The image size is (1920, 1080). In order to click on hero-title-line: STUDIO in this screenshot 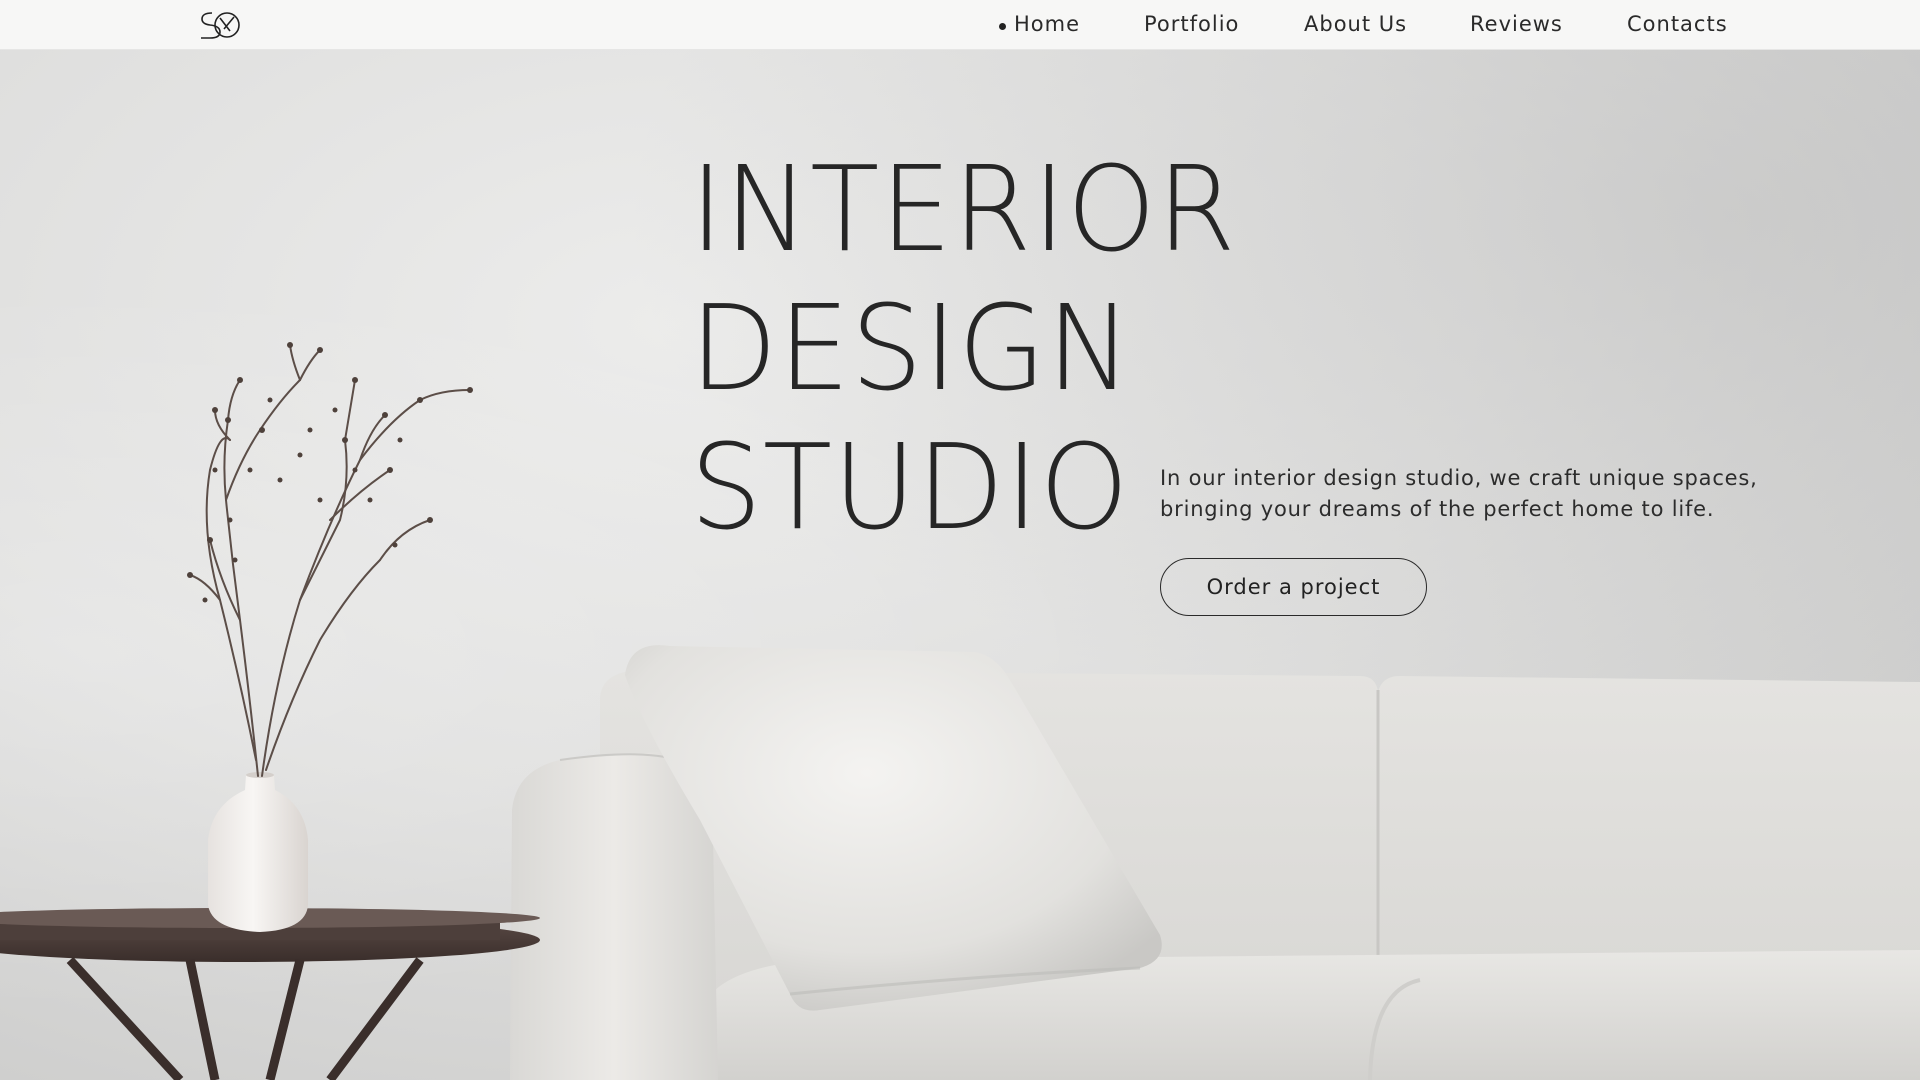, I will do `click(910, 487)`.